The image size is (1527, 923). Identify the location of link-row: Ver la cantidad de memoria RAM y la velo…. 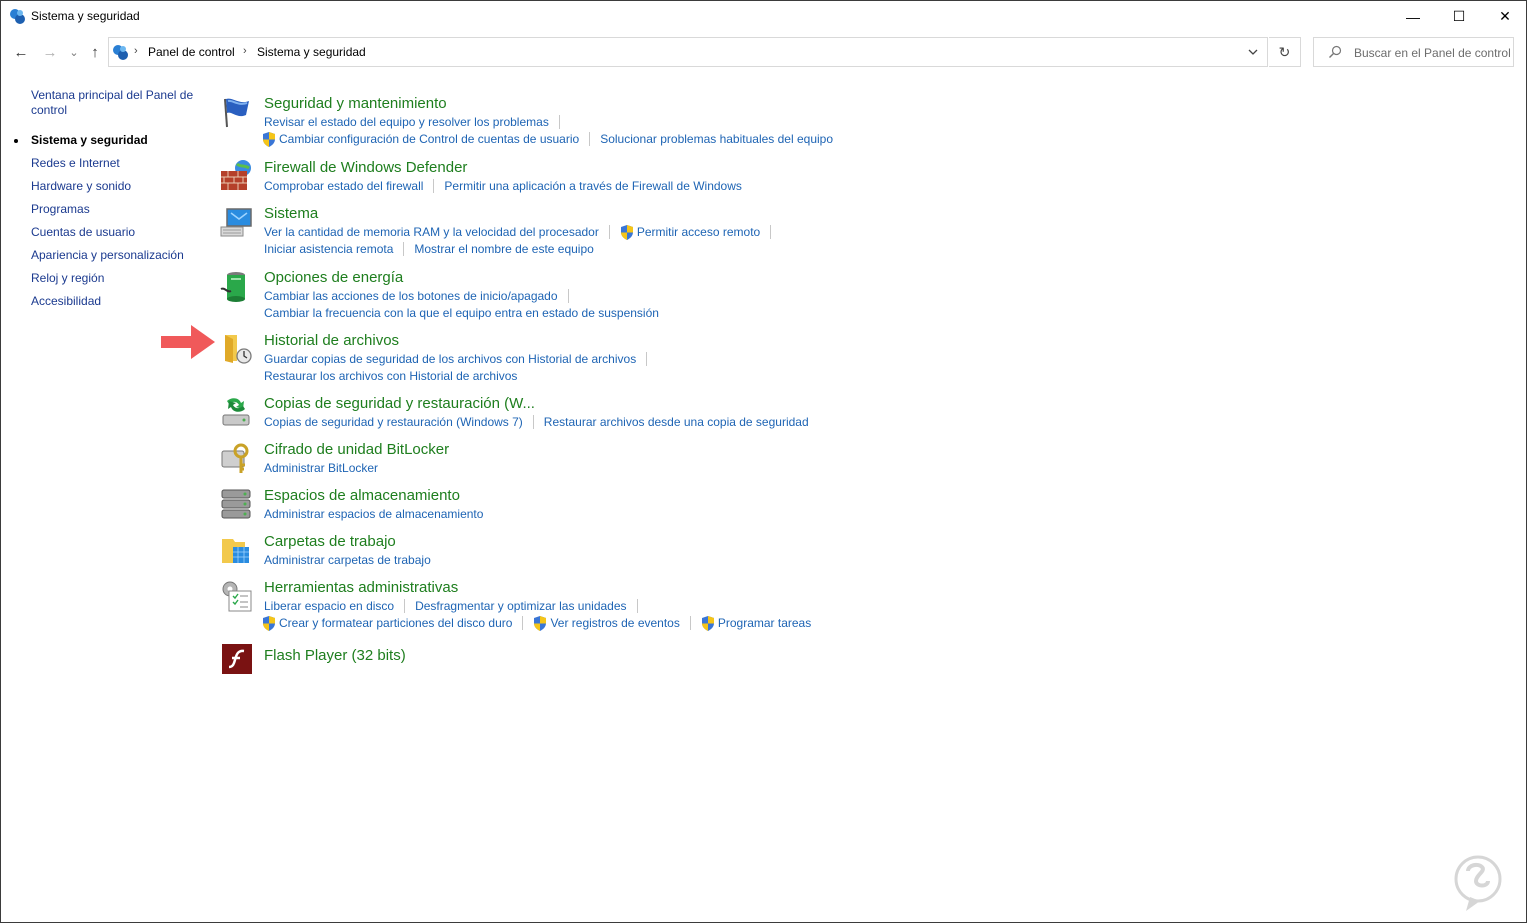
(522, 232).